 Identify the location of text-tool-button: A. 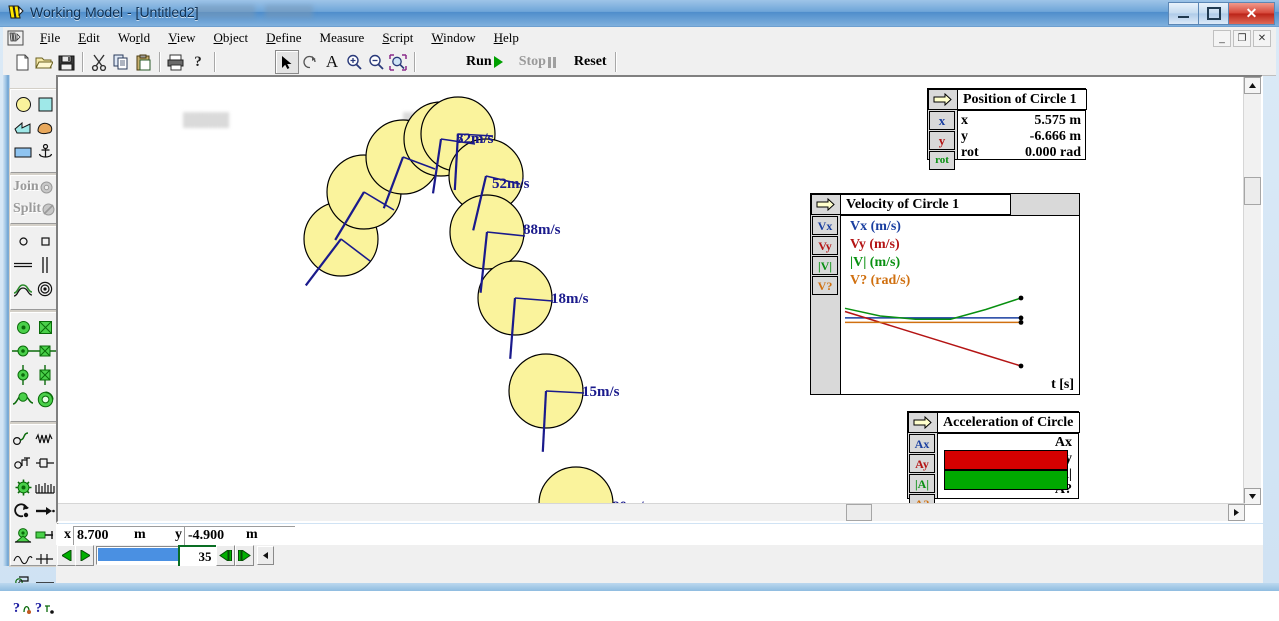
(332, 62).